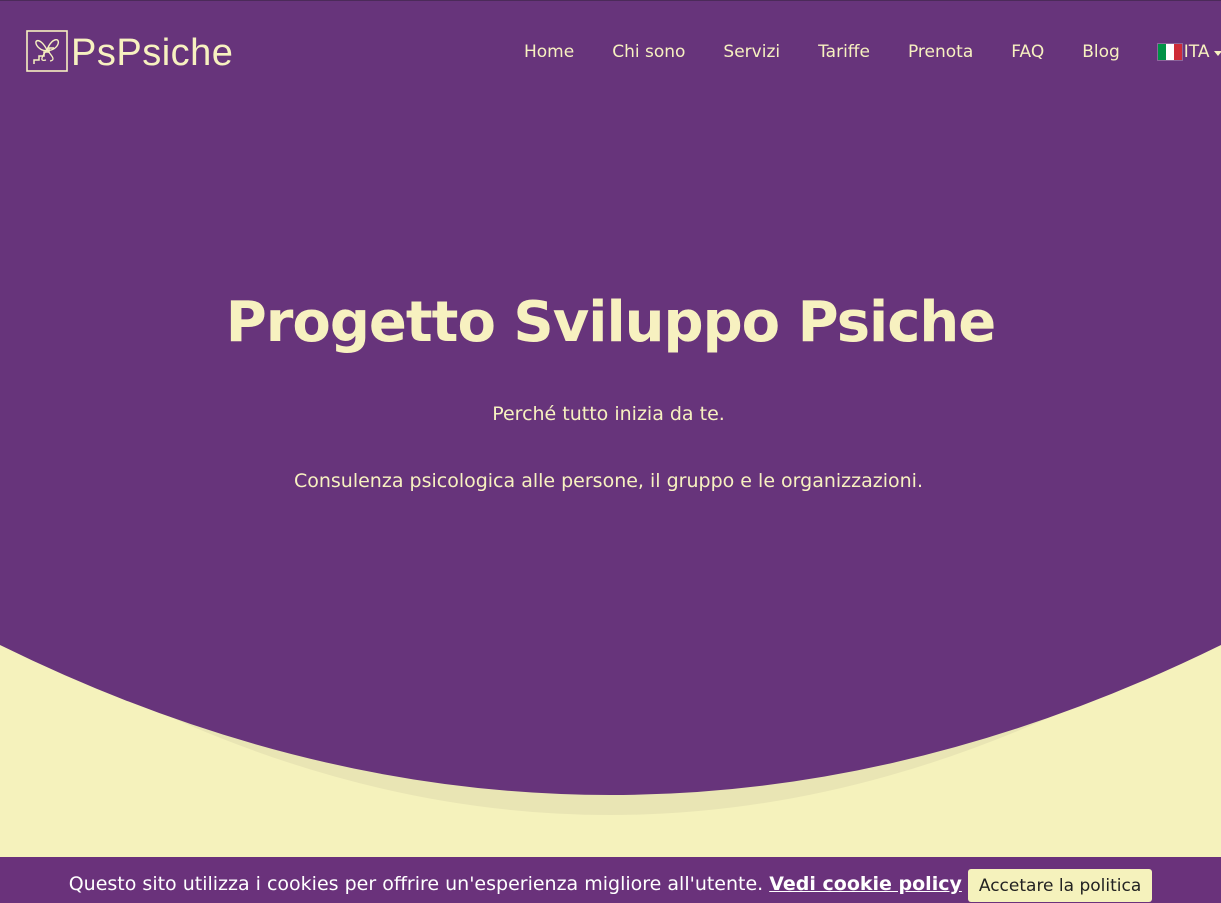  What do you see at coordinates (608, 414) in the screenshot?
I see `hero-subtitle: Perché tutto inizia da te.` at bounding box center [608, 414].